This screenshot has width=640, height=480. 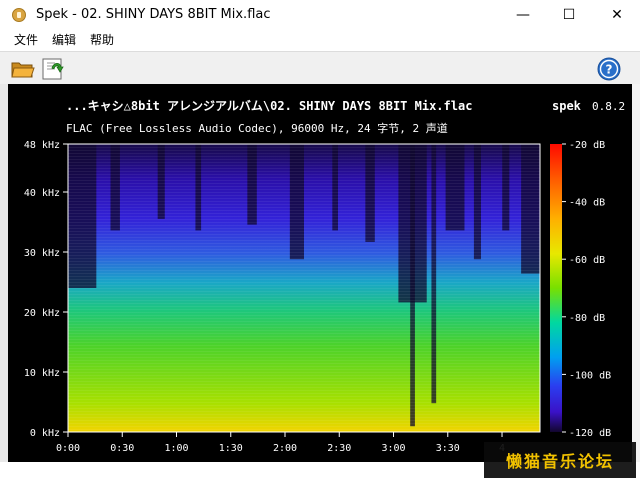 What do you see at coordinates (231, 448) in the screenshot?
I see `time-tick-label: 1:30` at bounding box center [231, 448].